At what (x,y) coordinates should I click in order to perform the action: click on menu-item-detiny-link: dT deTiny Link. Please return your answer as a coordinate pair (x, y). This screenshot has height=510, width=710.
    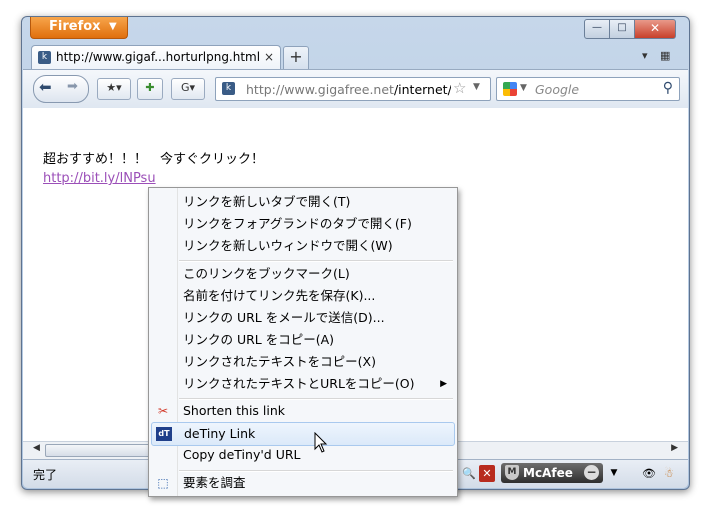
    Looking at the image, I should click on (303, 434).